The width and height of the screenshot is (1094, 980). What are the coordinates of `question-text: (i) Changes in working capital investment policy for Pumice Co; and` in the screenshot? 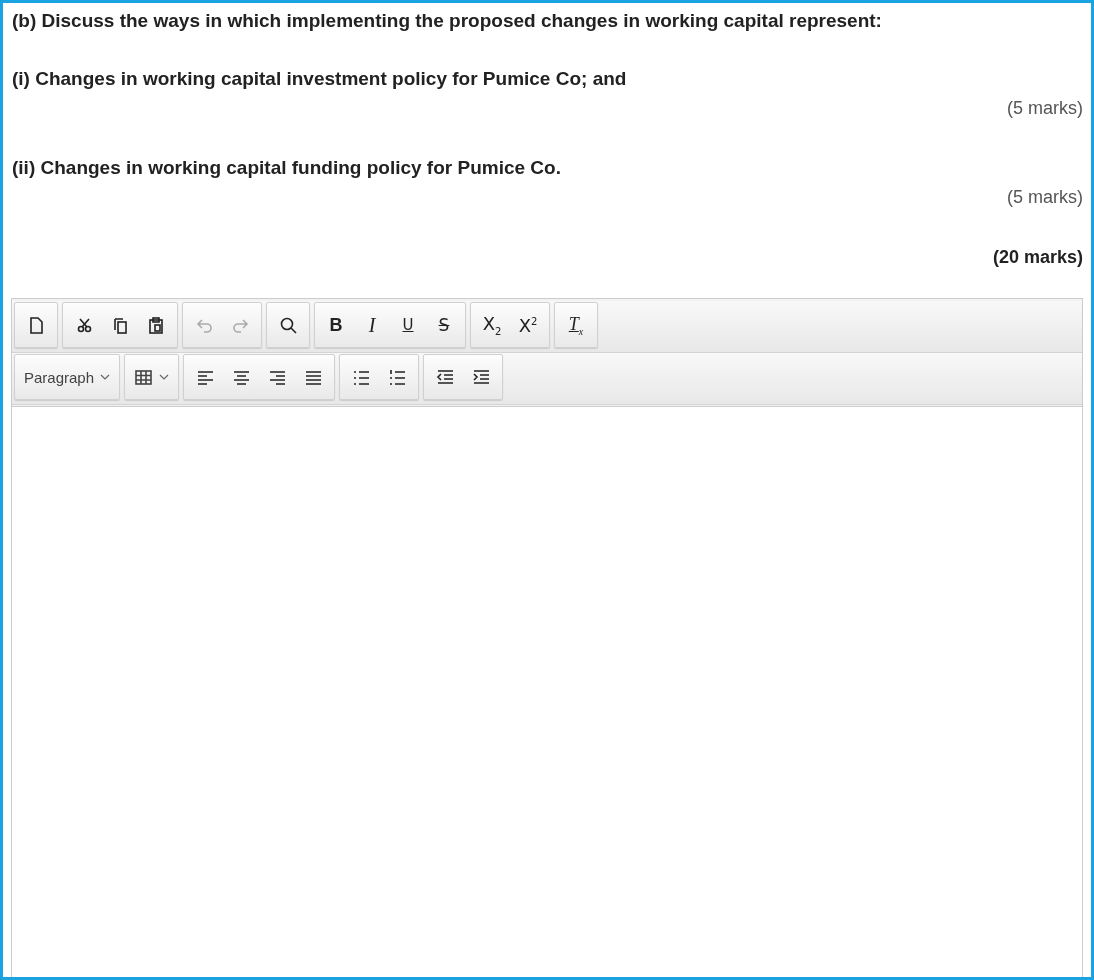 It's located at (319, 79).